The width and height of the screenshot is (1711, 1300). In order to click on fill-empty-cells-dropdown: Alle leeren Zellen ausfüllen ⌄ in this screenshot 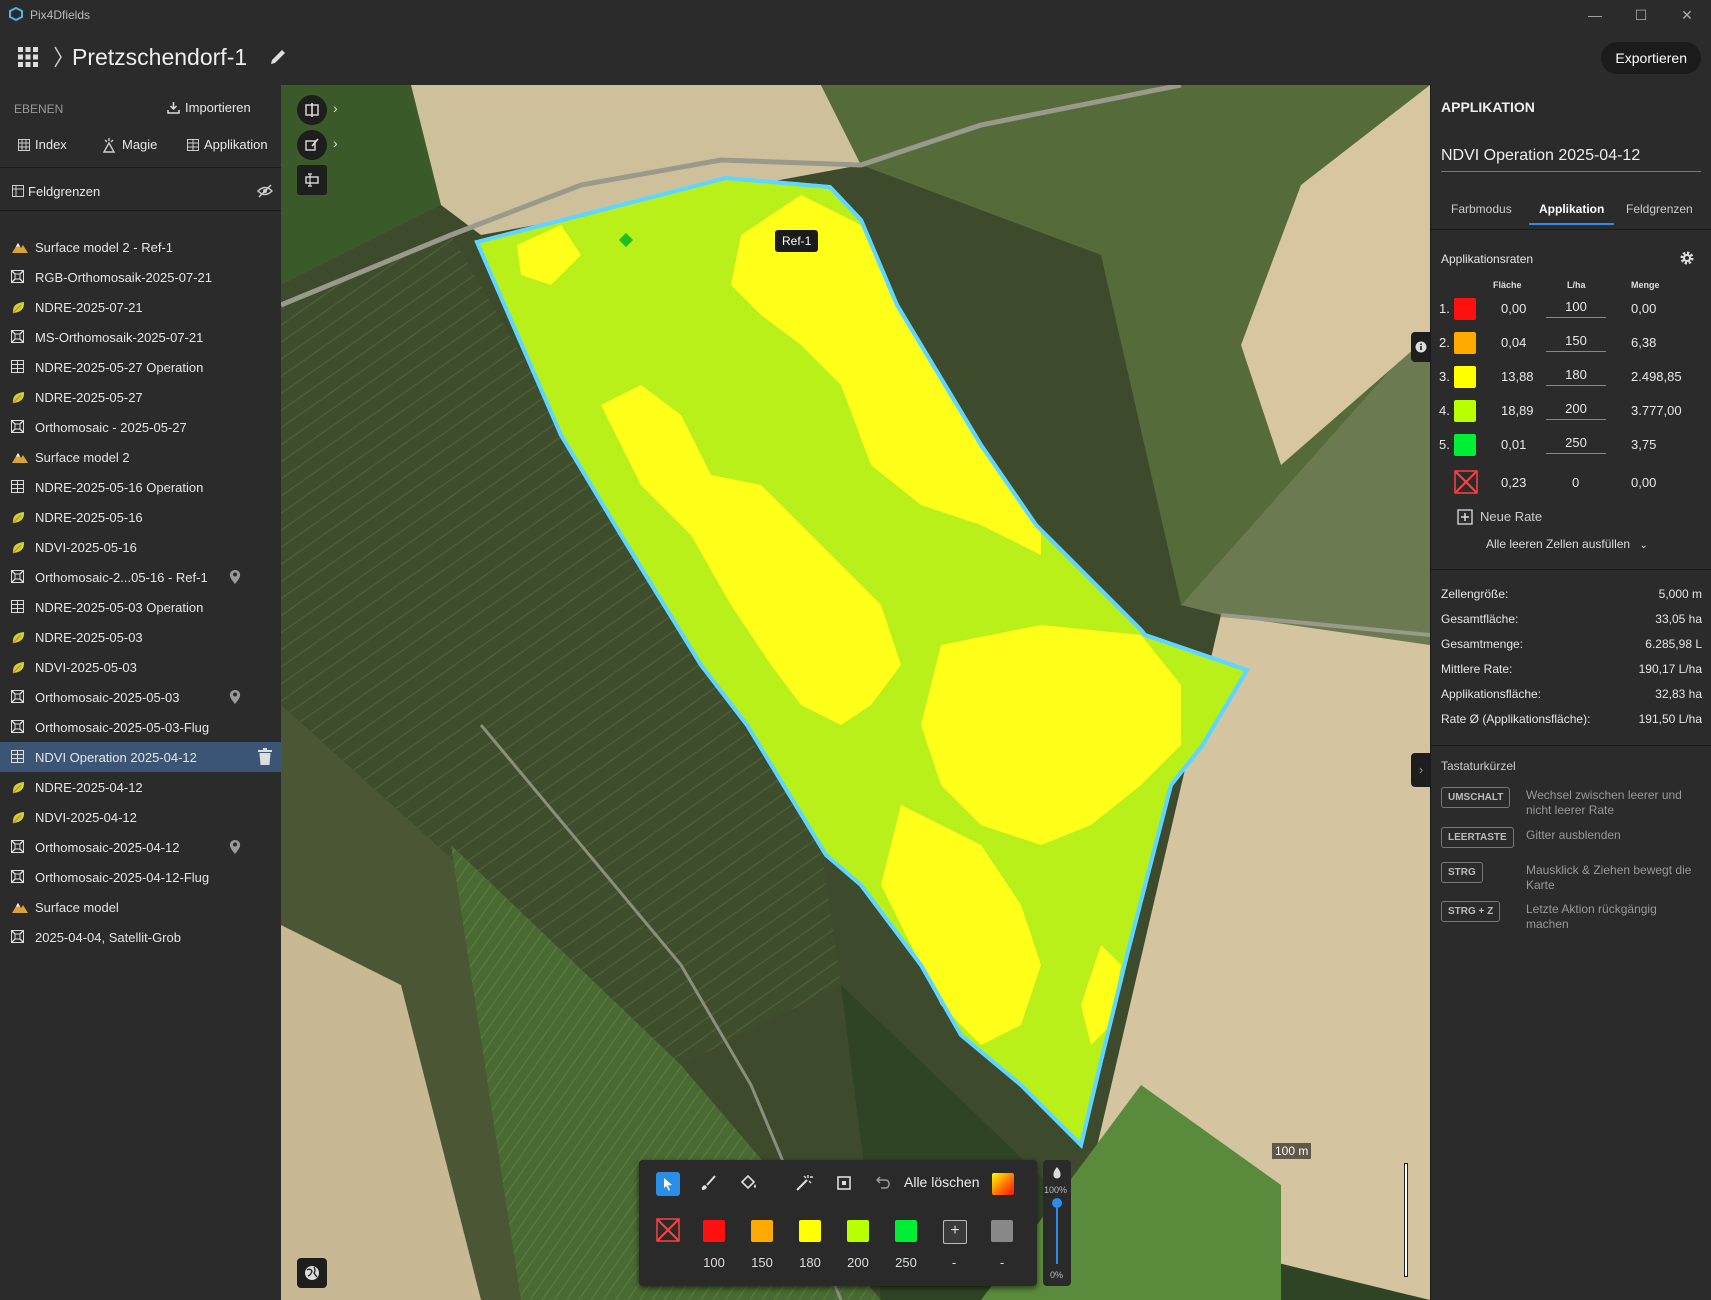, I will do `click(1567, 544)`.